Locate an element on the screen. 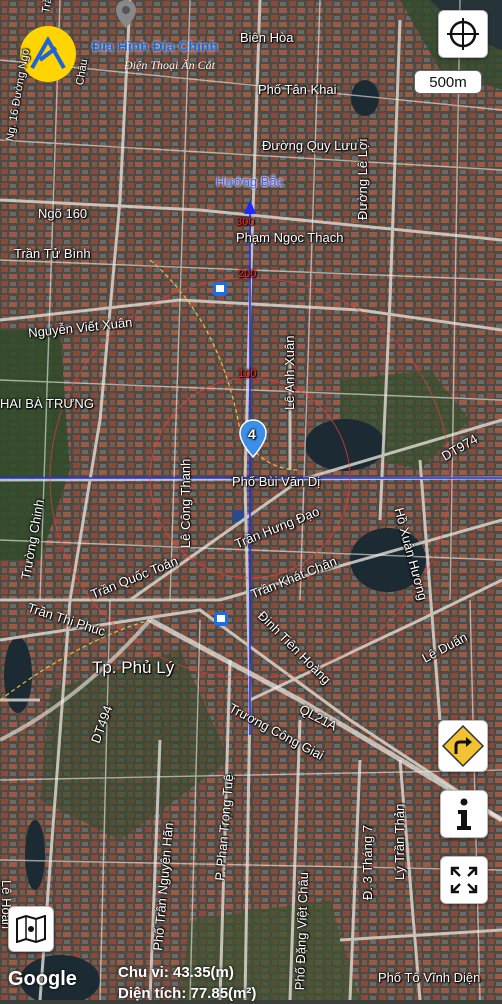 This screenshot has height=1004, width=502. map-layers-button is located at coordinates (31, 929).